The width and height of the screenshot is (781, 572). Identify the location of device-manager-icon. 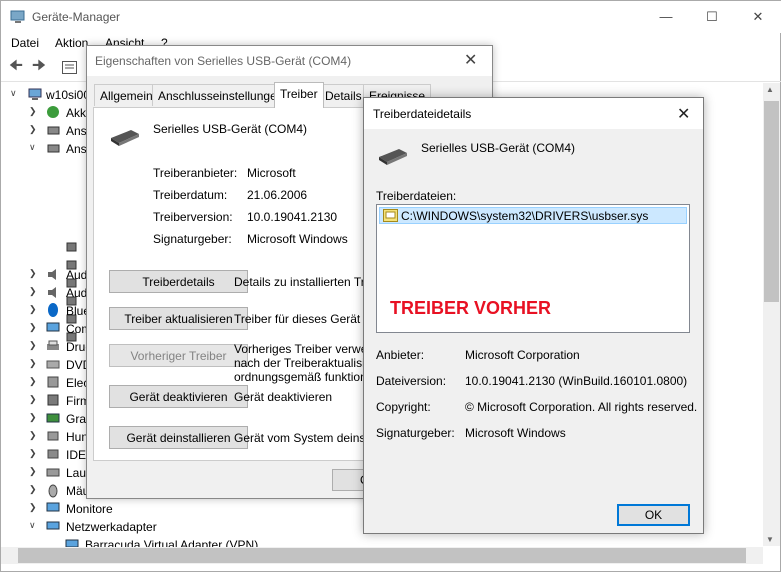
(17, 16).